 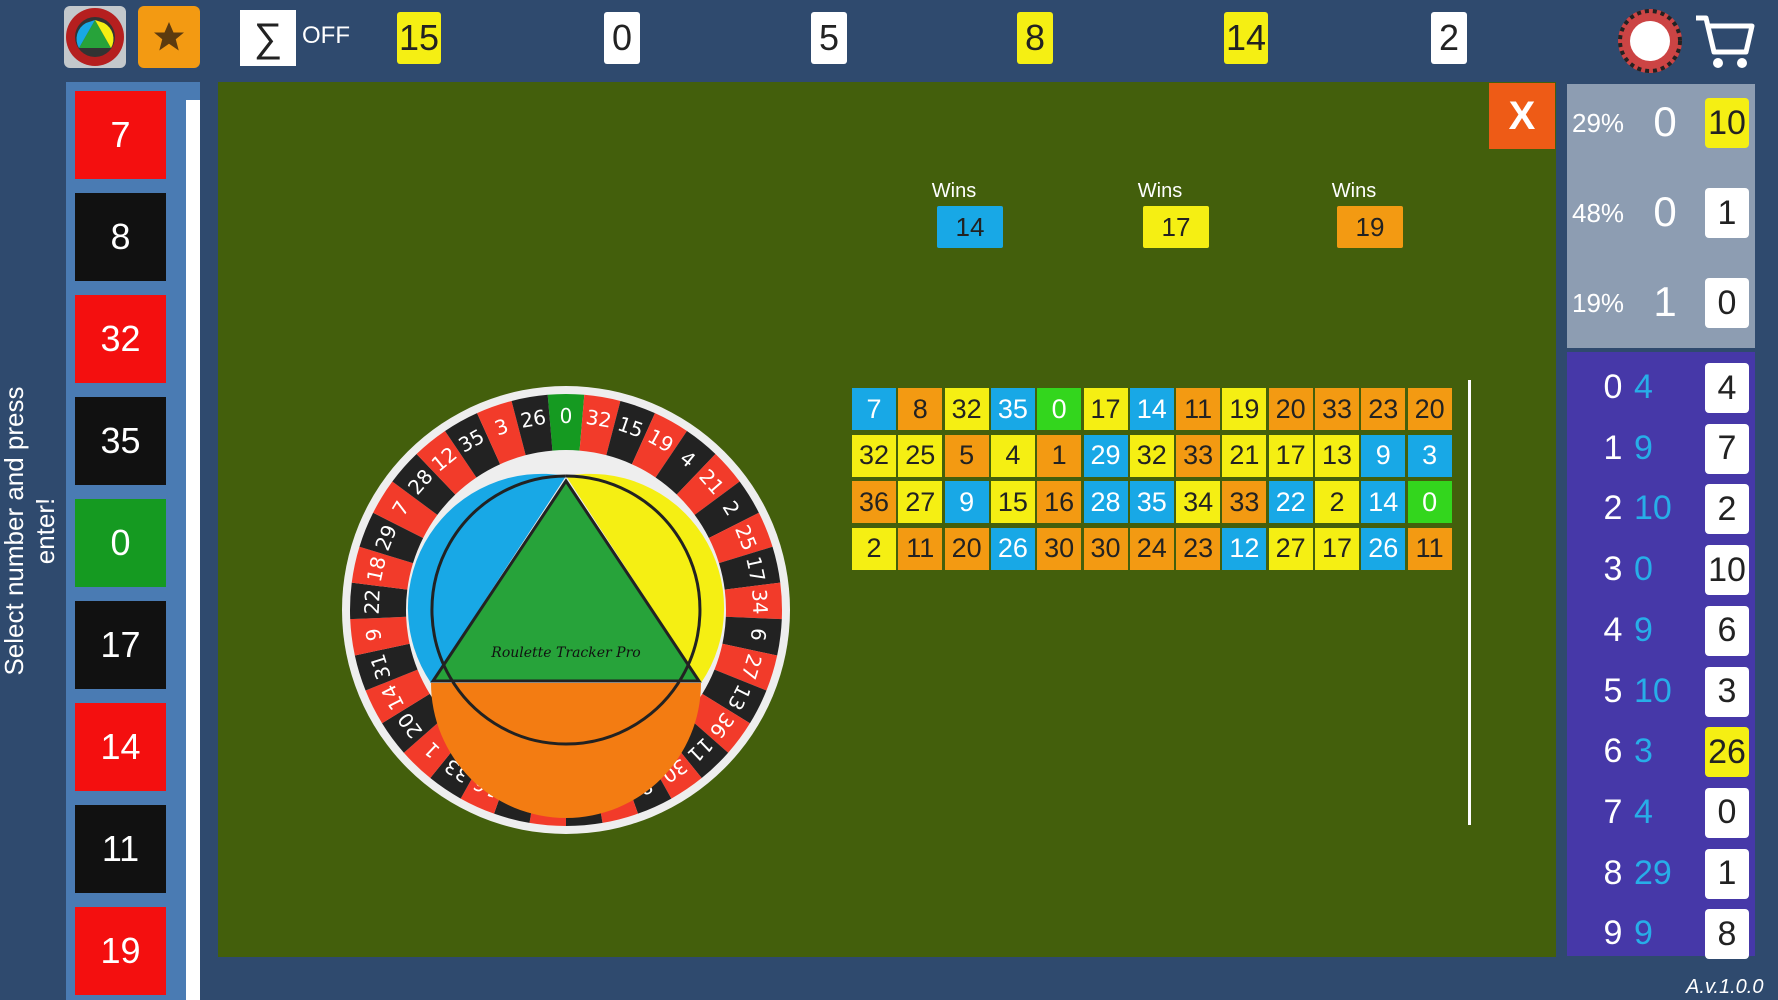 What do you see at coordinates (1290, 548) in the screenshot?
I see `grid-cell: 27` at bounding box center [1290, 548].